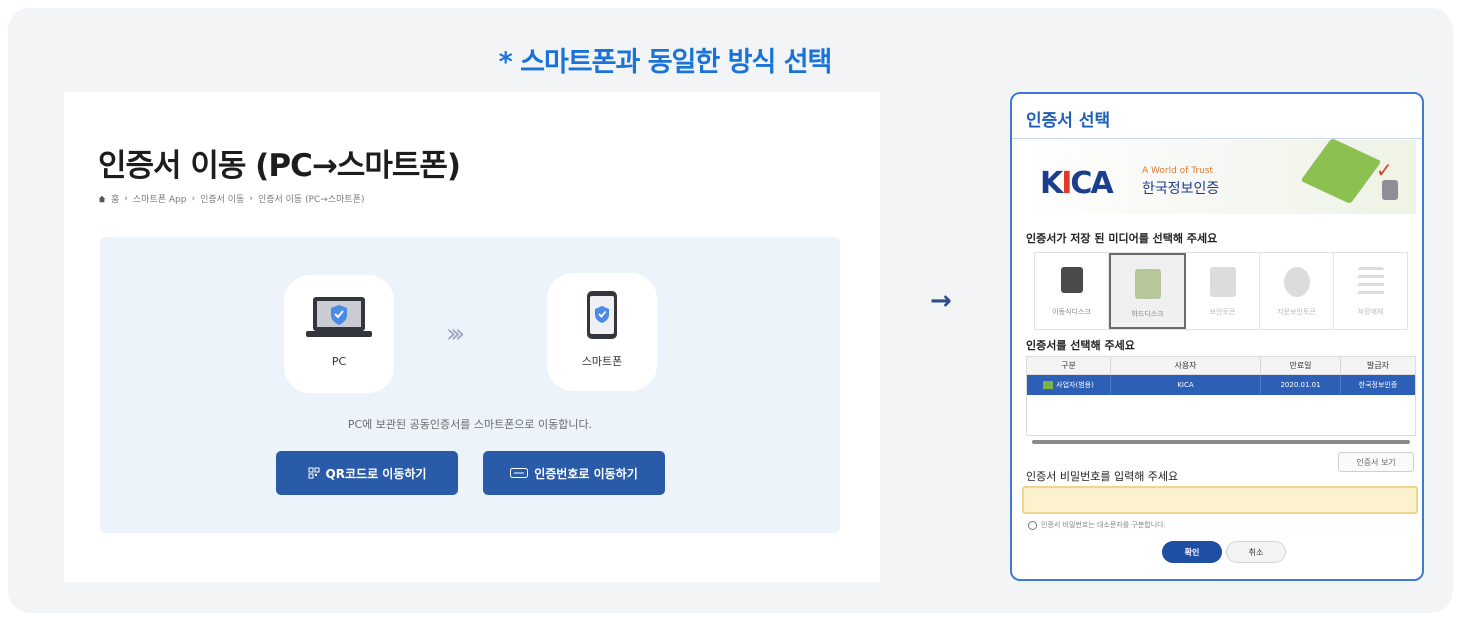 This screenshot has height=621, width=1461. What do you see at coordinates (1217, 138) in the screenshot?
I see `title-divider` at bounding box center [1217, 138].